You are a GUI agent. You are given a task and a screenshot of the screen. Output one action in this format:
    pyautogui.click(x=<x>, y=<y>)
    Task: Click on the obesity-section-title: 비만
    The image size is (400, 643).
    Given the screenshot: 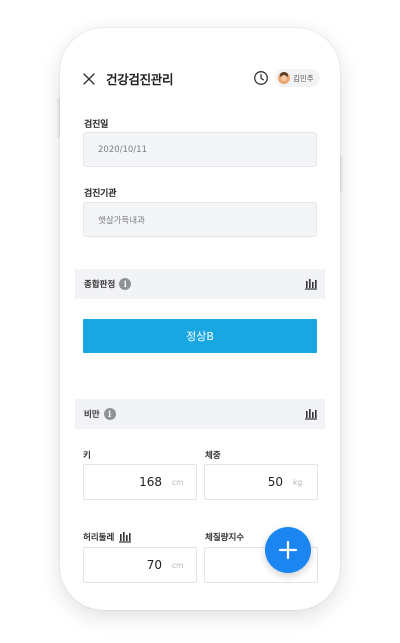 What is the action you would take?
    pyautogui.click(x=92, y=415)
    